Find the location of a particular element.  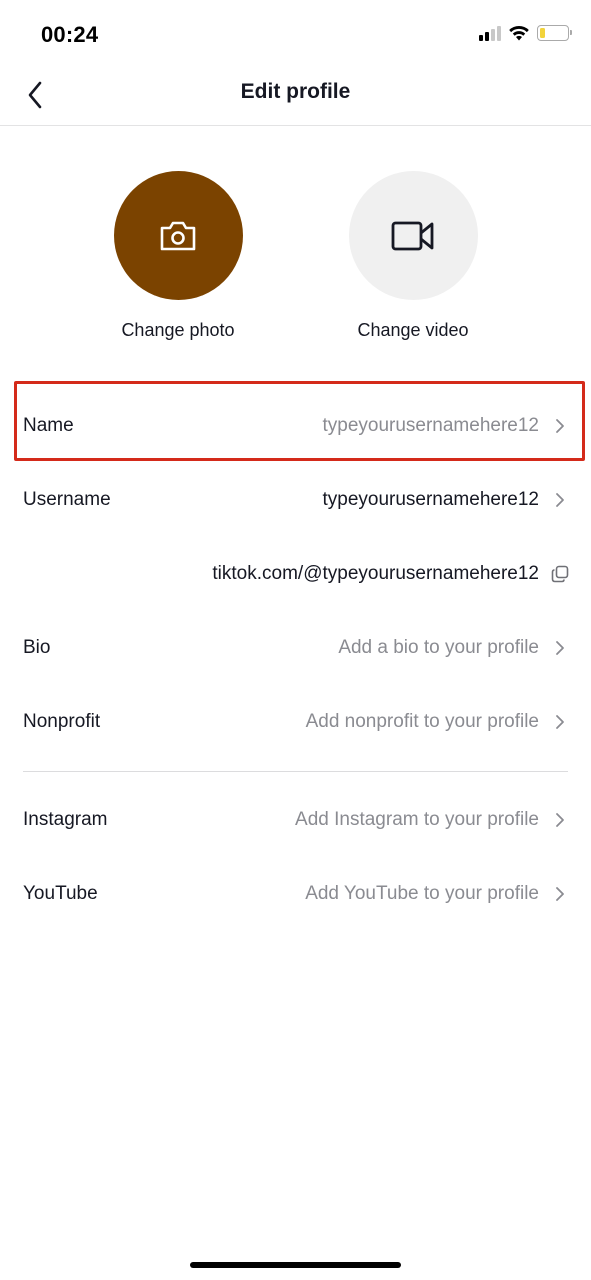

change-photo-label: Change photo is located at coordinates (178, 330).